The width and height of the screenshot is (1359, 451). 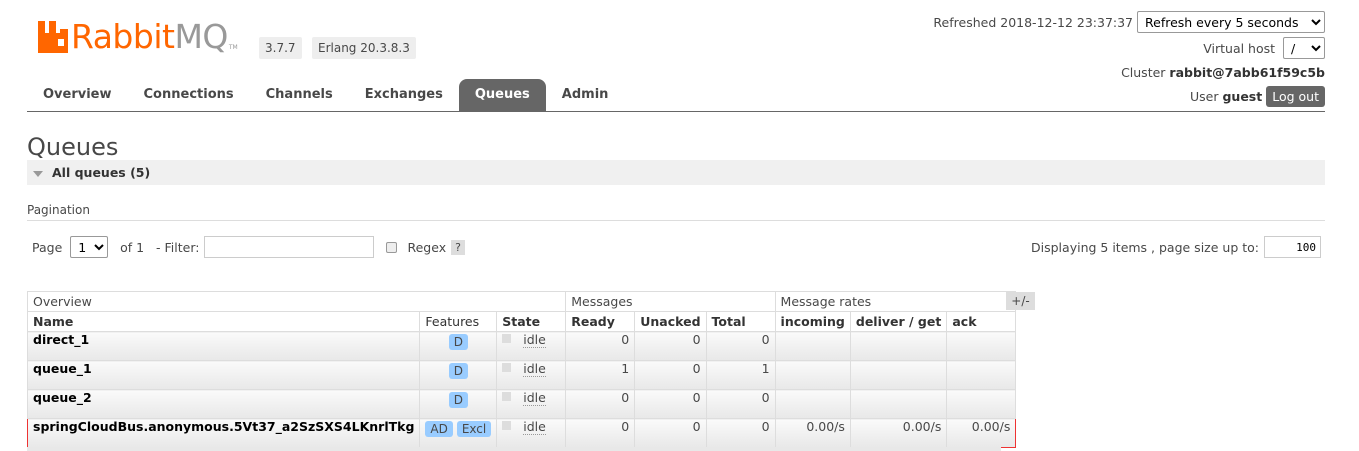 What do you see at coordinates (73, 147) in the screenshot?
I see `page-title: Queues` at bounding box center [73, 147].